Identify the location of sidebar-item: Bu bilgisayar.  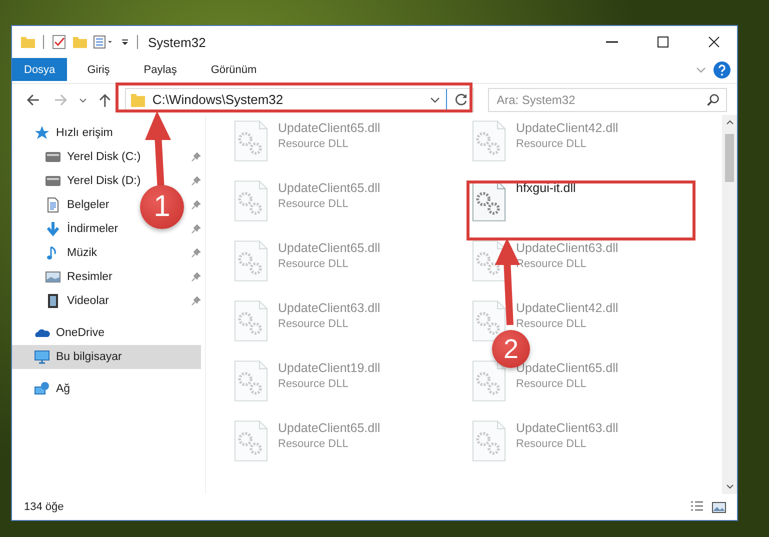
(106, 357).